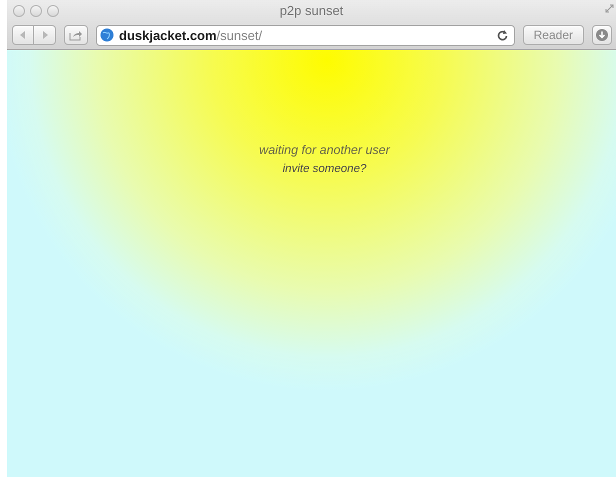 The width and height of the screenshot is (616, 477). I want to click on reload-icon, so click(502, 35).